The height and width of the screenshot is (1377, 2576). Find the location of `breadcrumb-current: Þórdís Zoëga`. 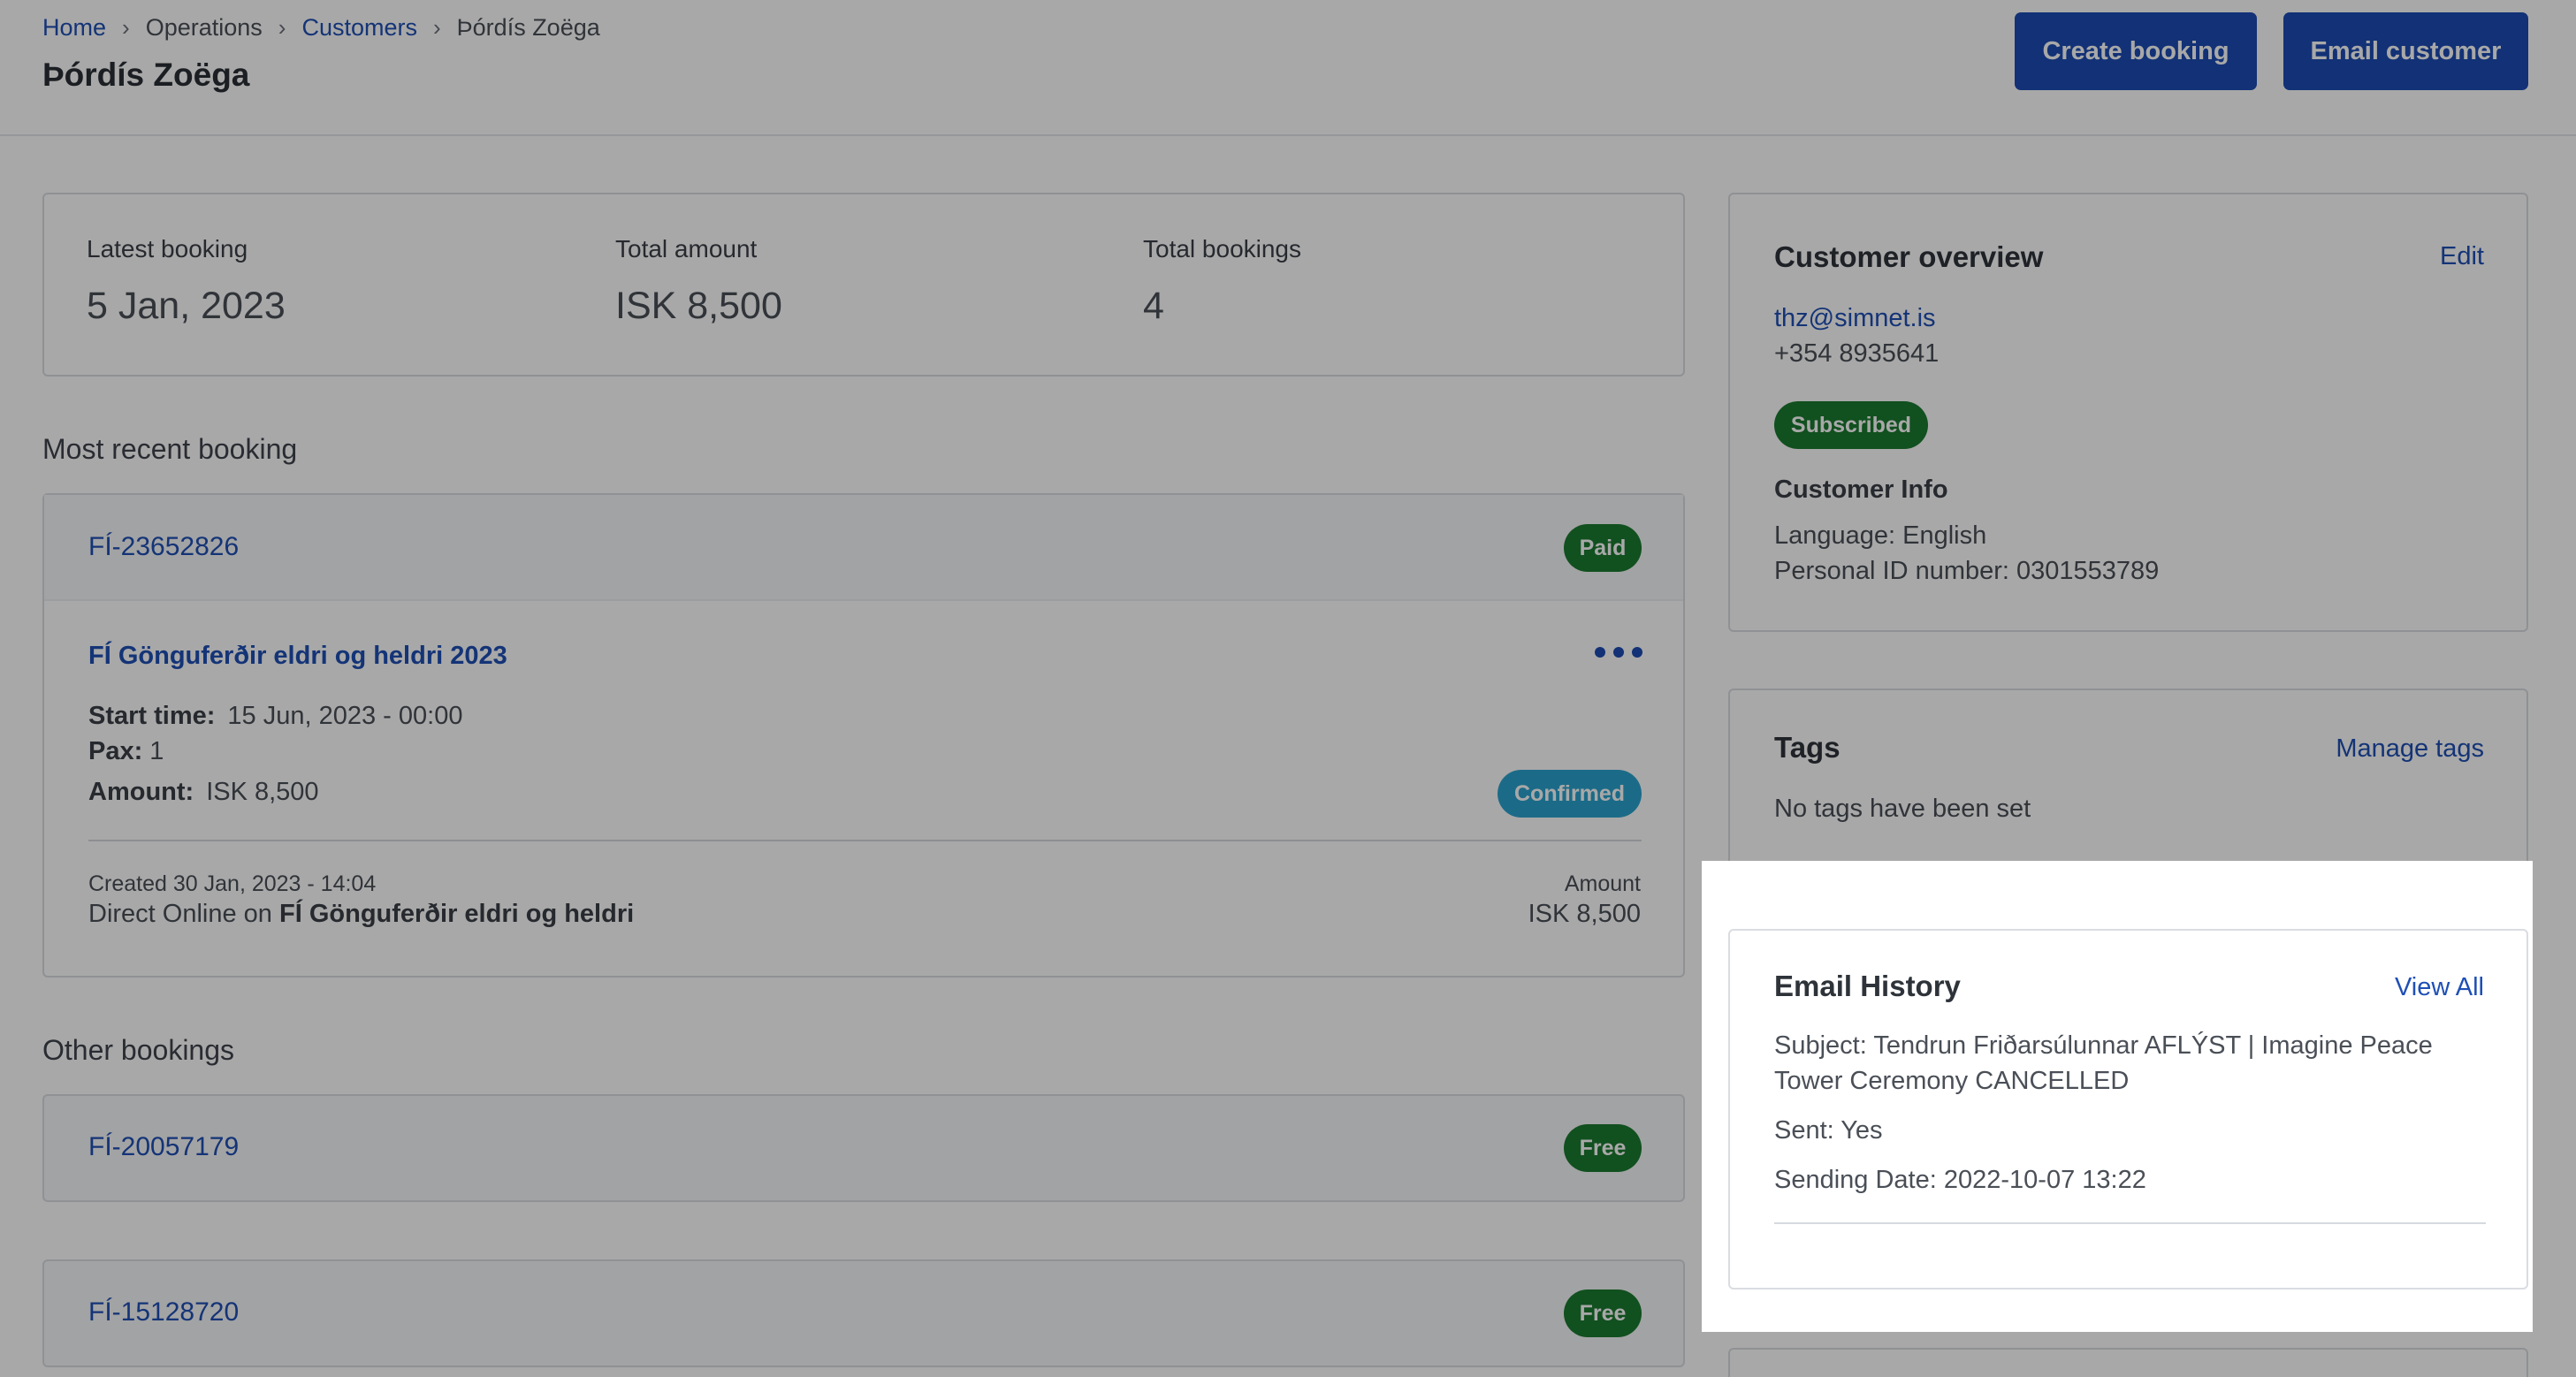

breadcrumb-current: Þórdís Zoëga is located at coordinates (528, 28).